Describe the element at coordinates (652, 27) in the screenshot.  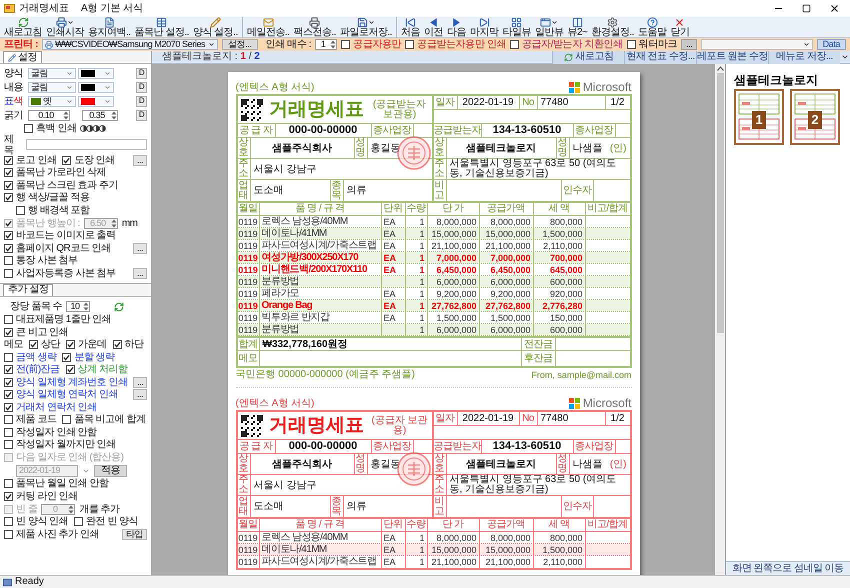
I see `toolbar-button: 도움말` at that location.